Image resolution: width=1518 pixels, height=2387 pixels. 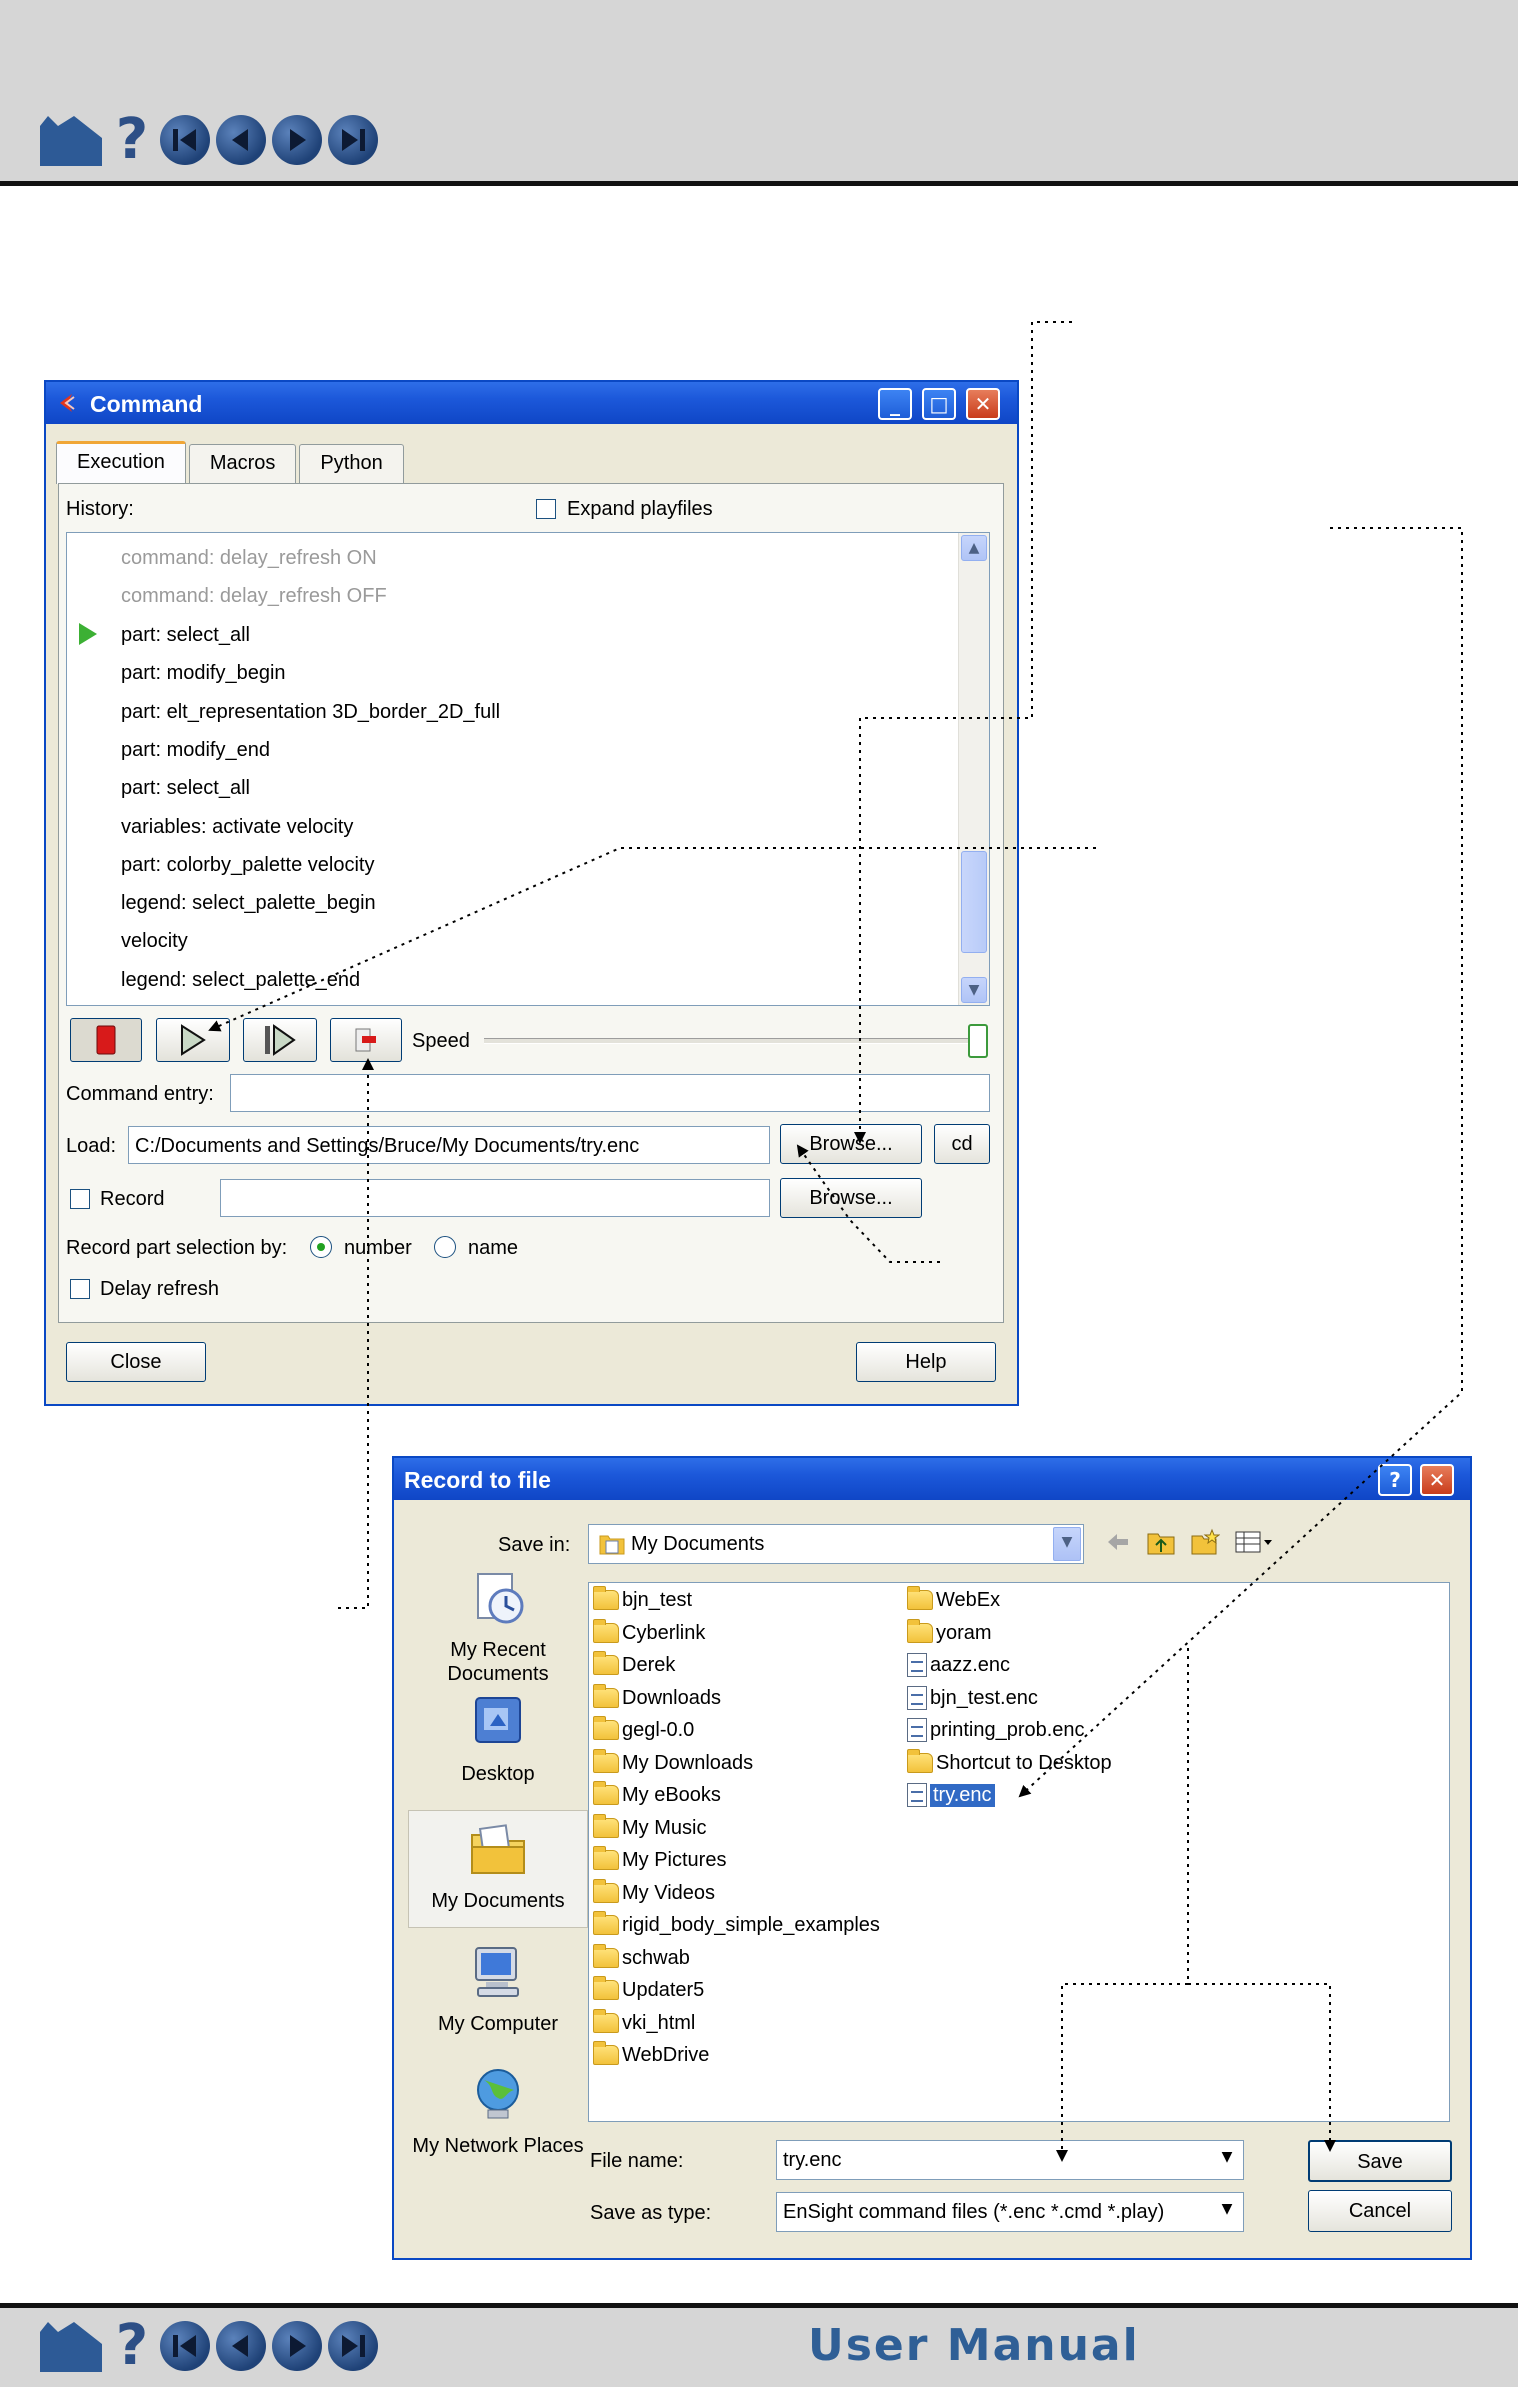 What do you see at coordinates (1437, 1480) in the screenshot?
I see `dialog-close-button: ✕` at bounding box center [1437, 1480].